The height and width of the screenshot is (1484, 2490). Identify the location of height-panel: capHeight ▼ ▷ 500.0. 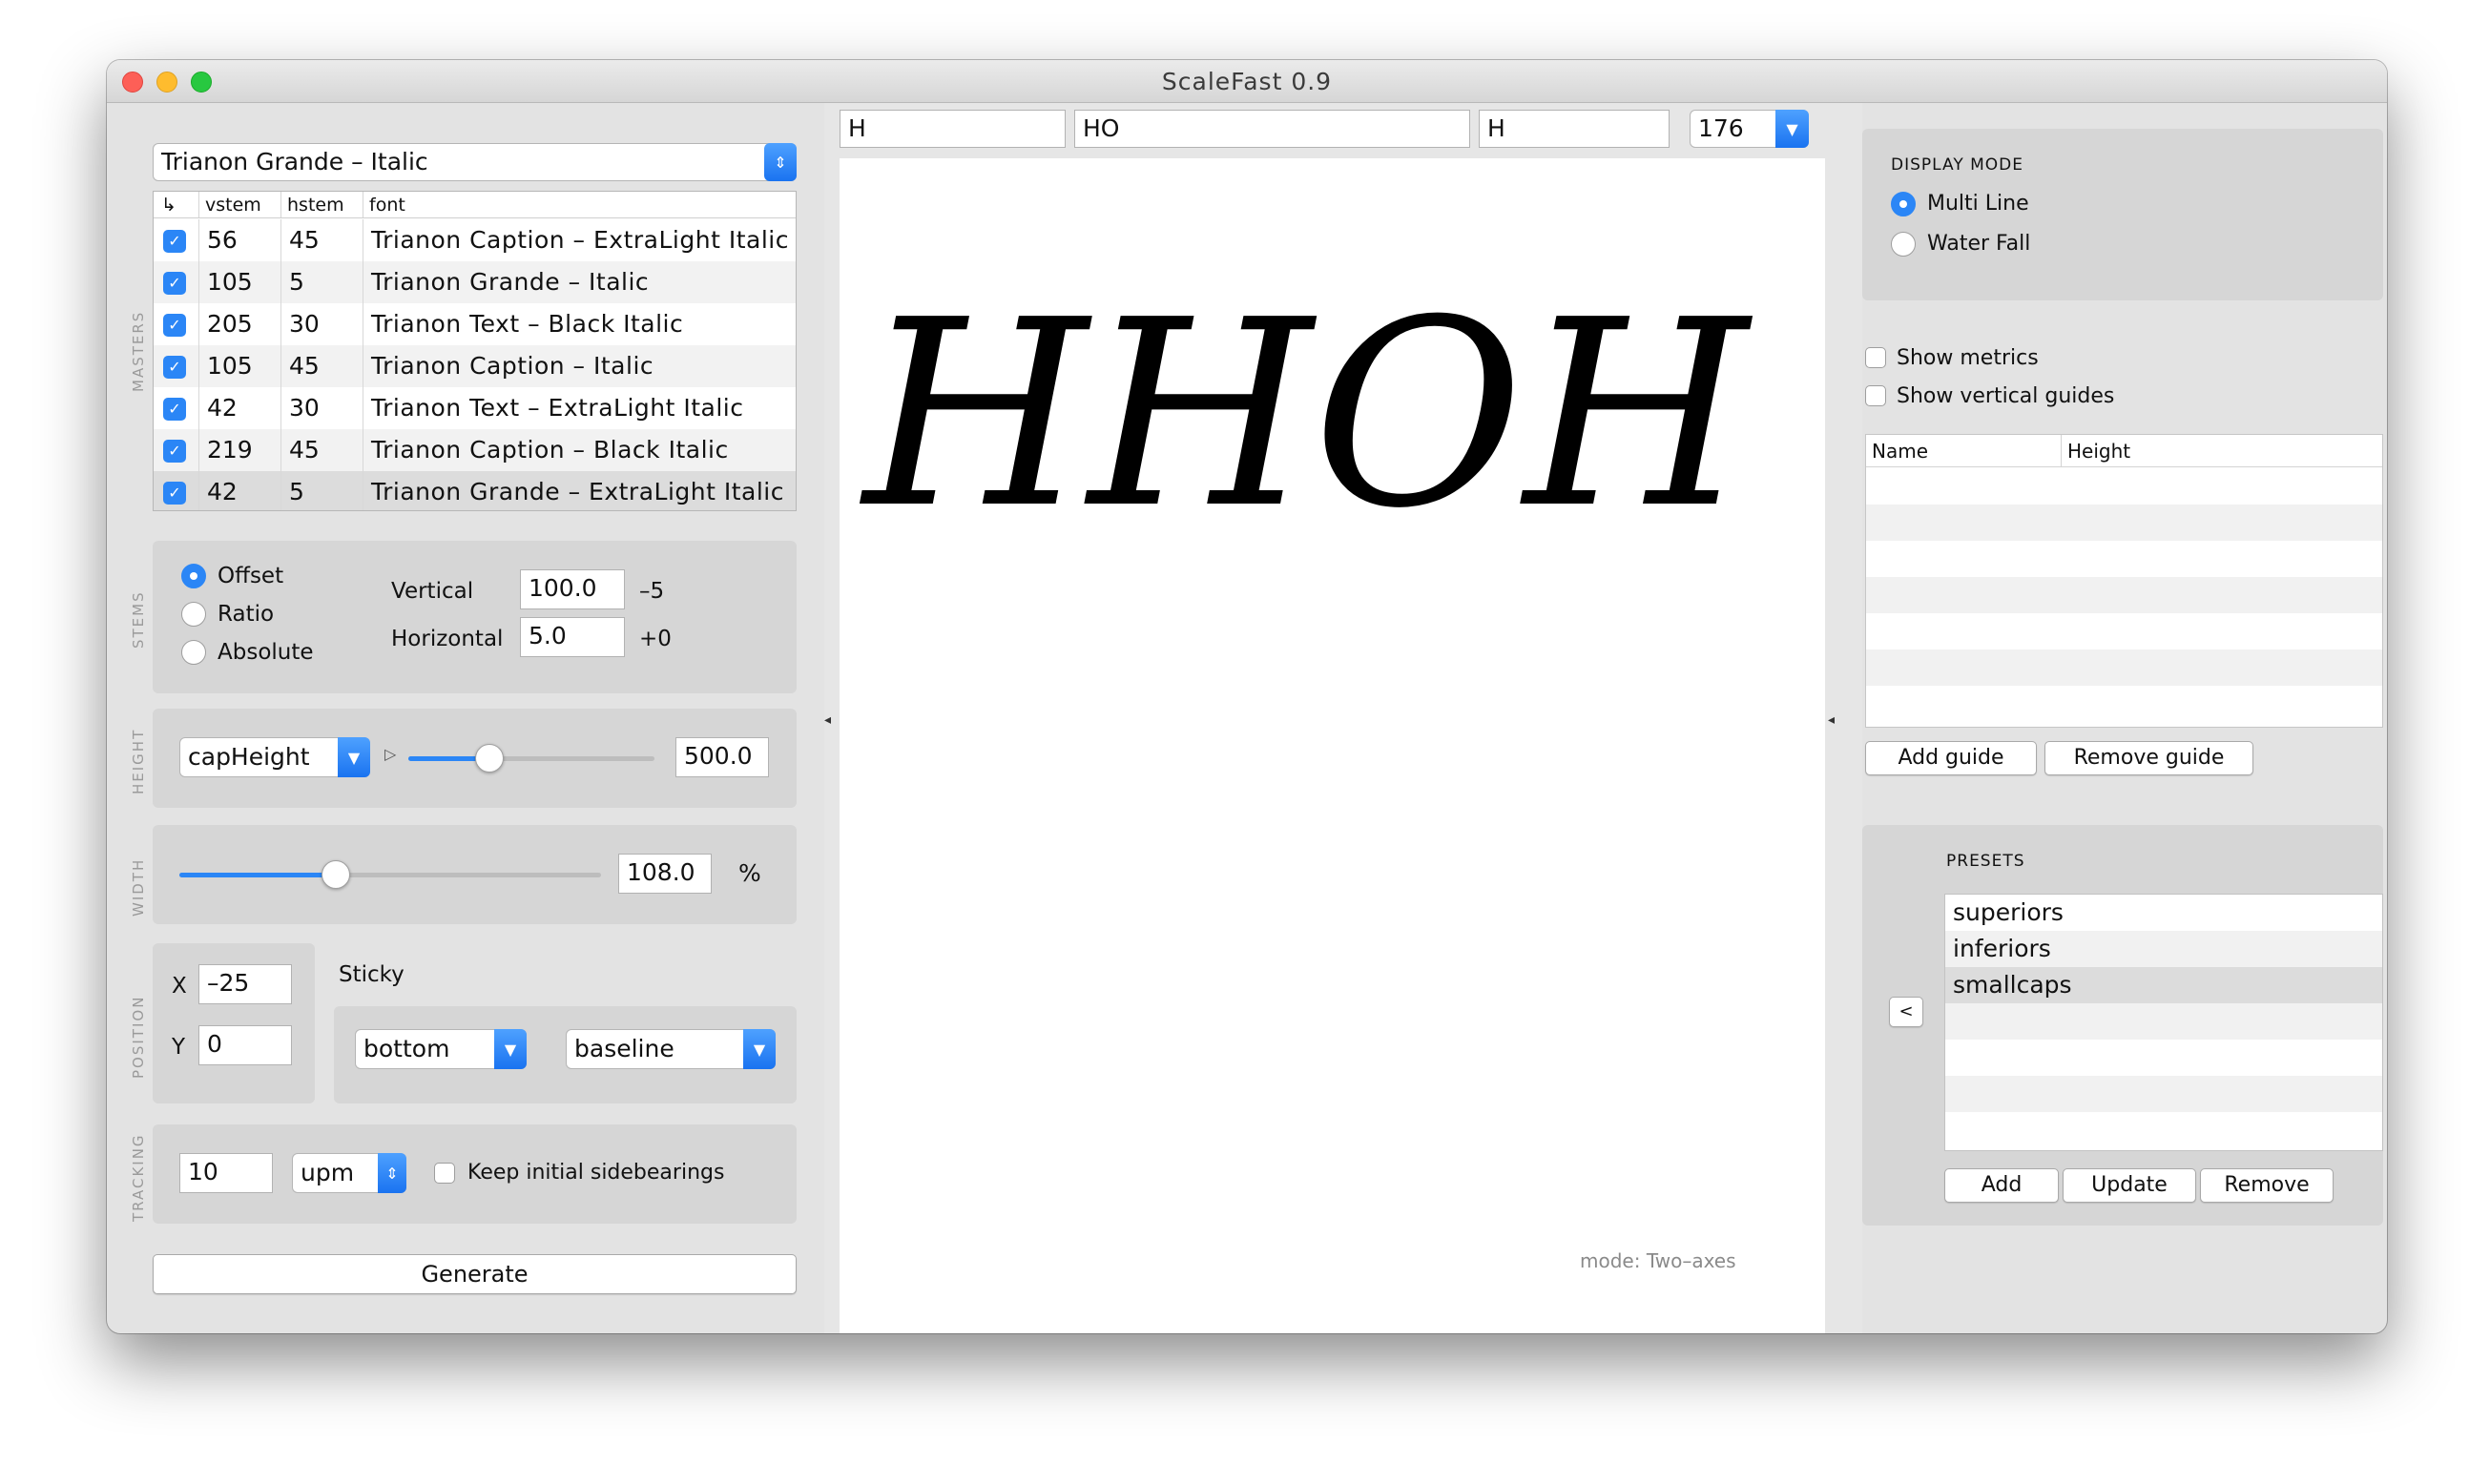
(475, 758).